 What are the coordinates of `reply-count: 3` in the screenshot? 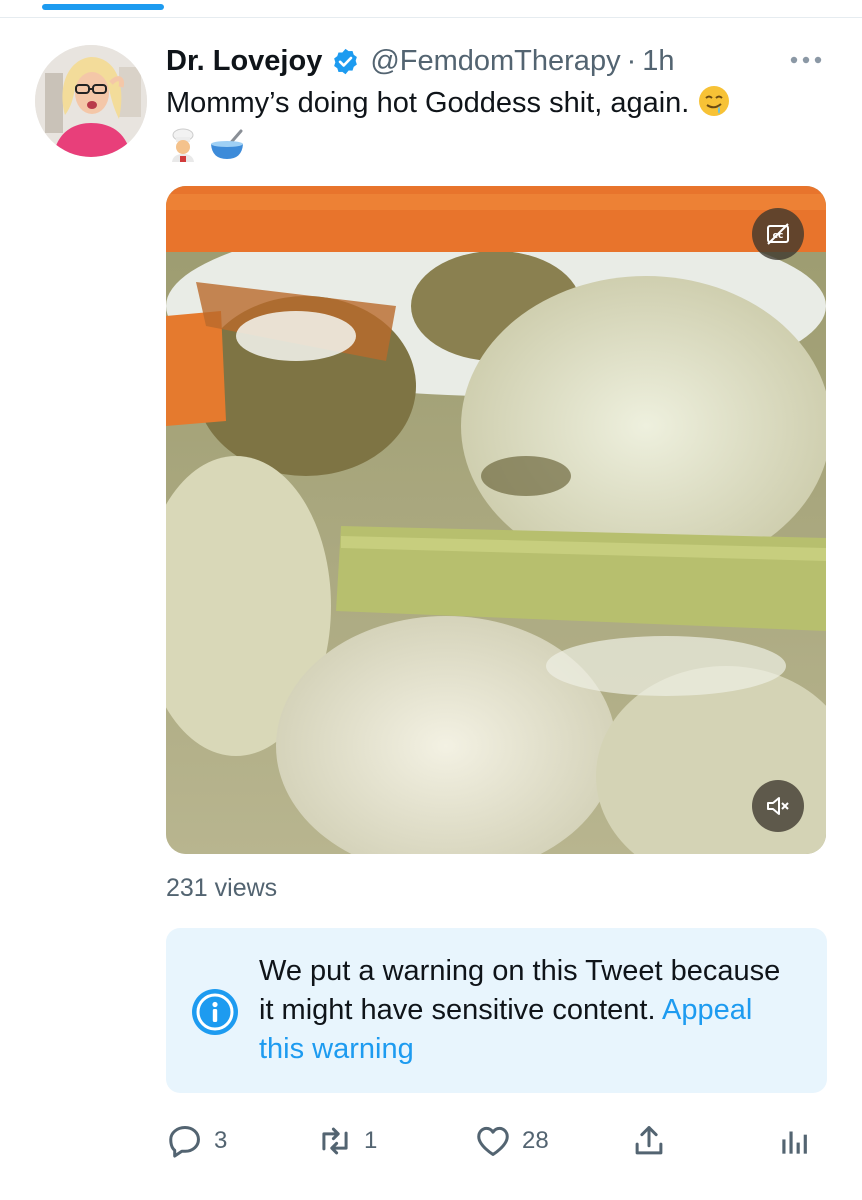 It's located at (221, 1140).